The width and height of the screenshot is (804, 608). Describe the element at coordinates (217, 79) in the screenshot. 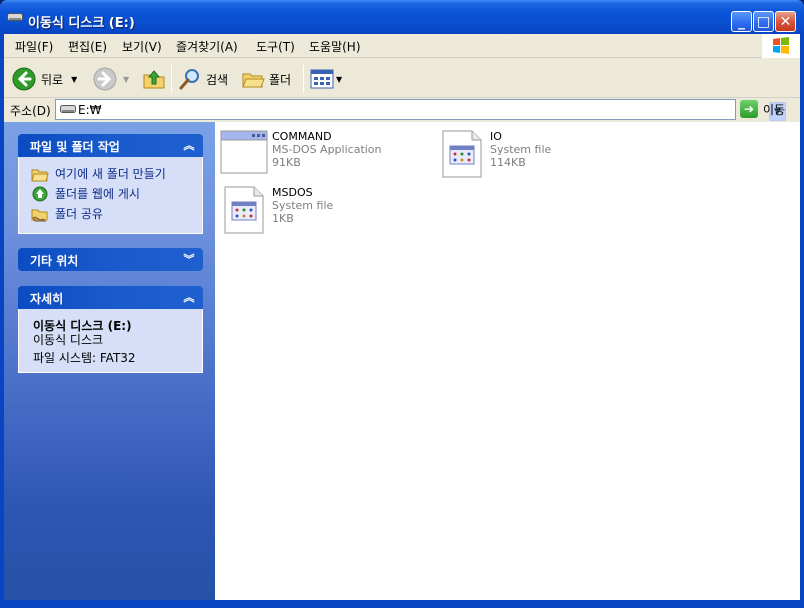

I see `search-label: 검색` at that location.